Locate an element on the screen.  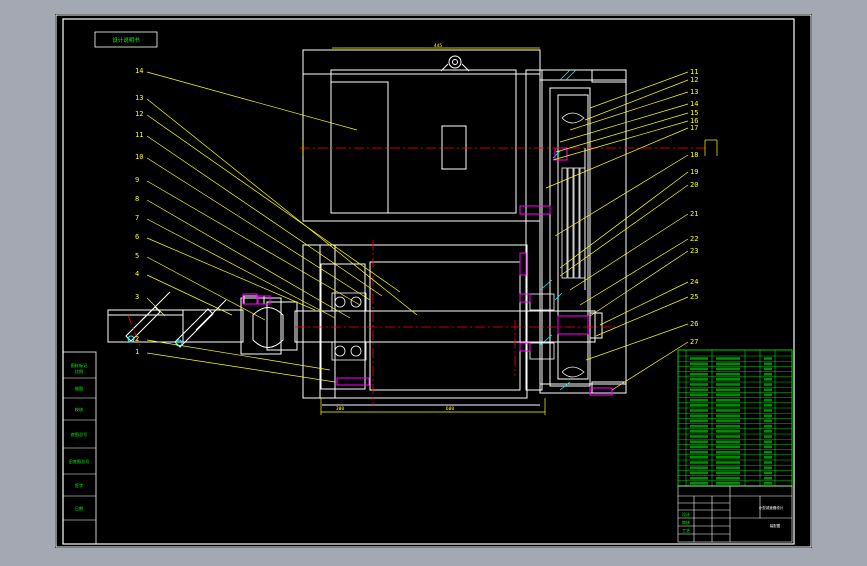
side-stamp-2: 校核 is located at coordinates (79, 409).